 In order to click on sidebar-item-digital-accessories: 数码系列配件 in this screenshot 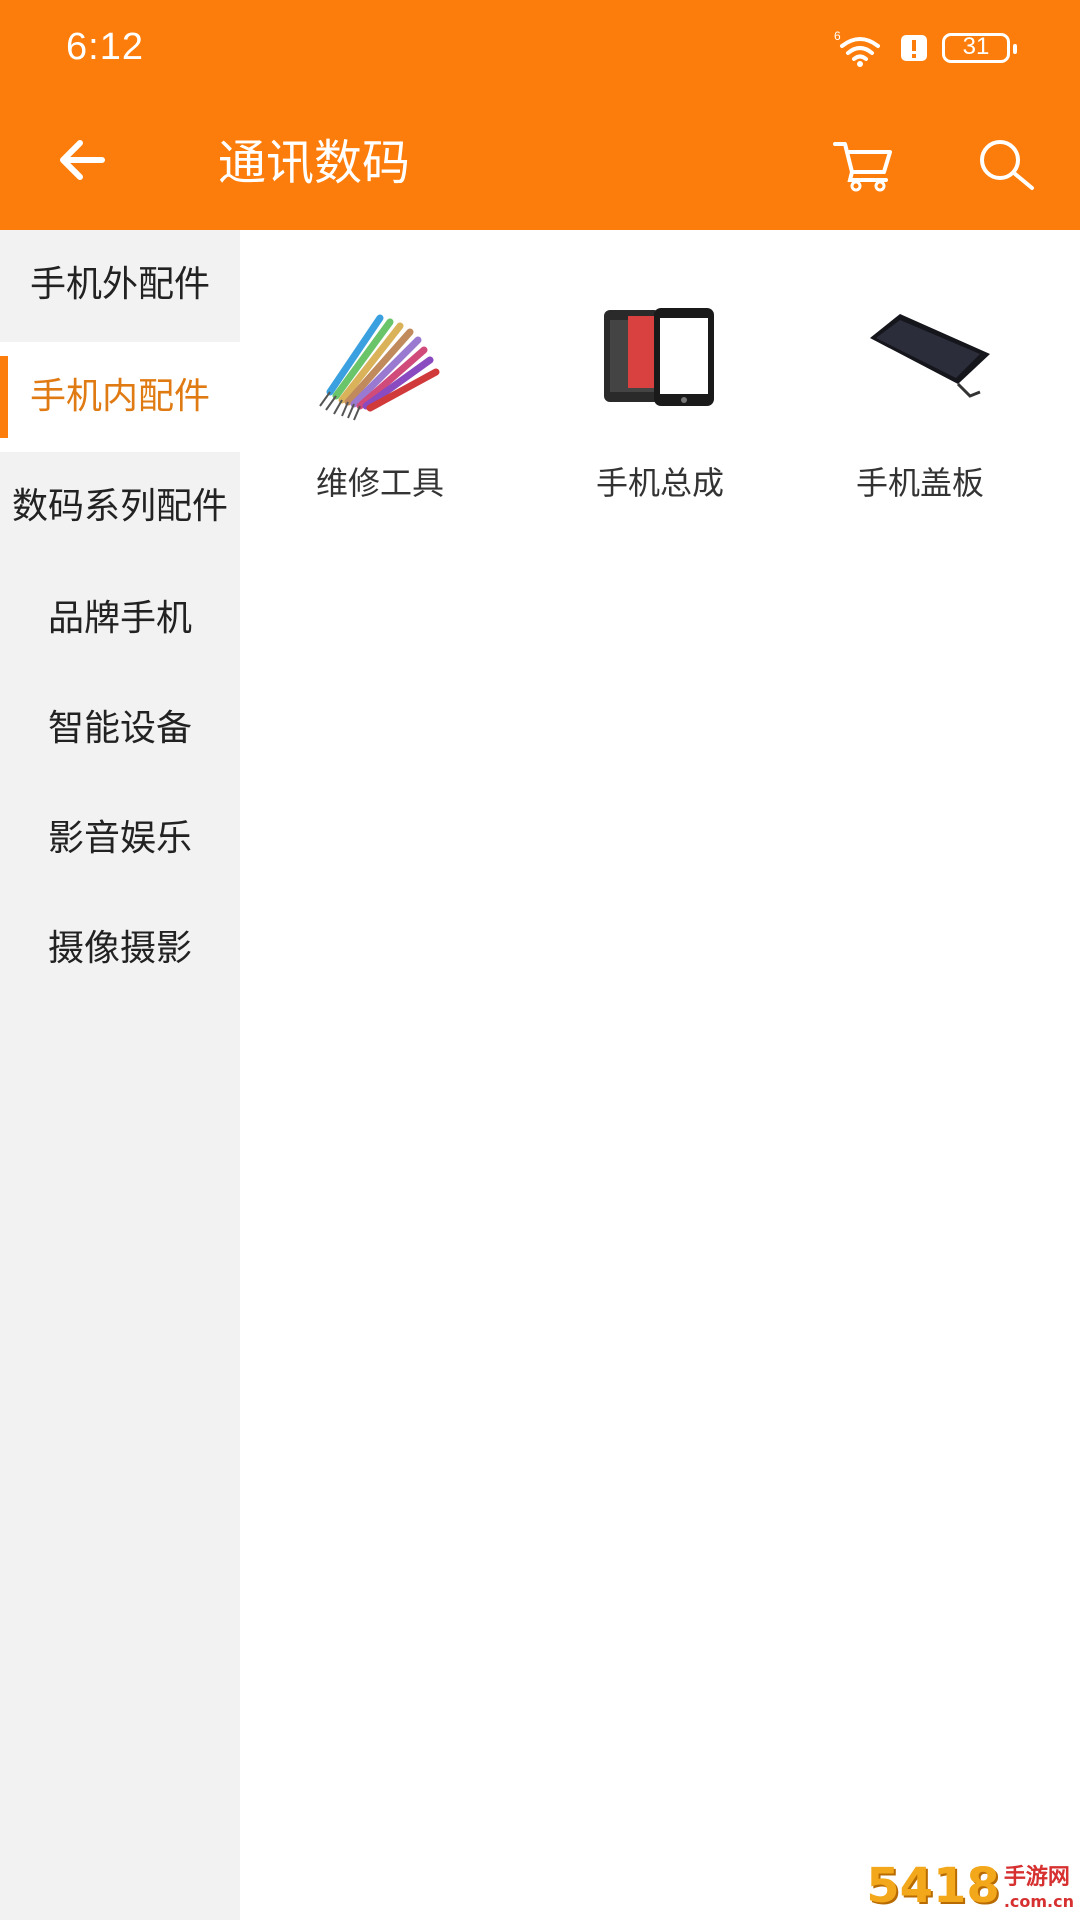, I will do `click(120, 507)`.